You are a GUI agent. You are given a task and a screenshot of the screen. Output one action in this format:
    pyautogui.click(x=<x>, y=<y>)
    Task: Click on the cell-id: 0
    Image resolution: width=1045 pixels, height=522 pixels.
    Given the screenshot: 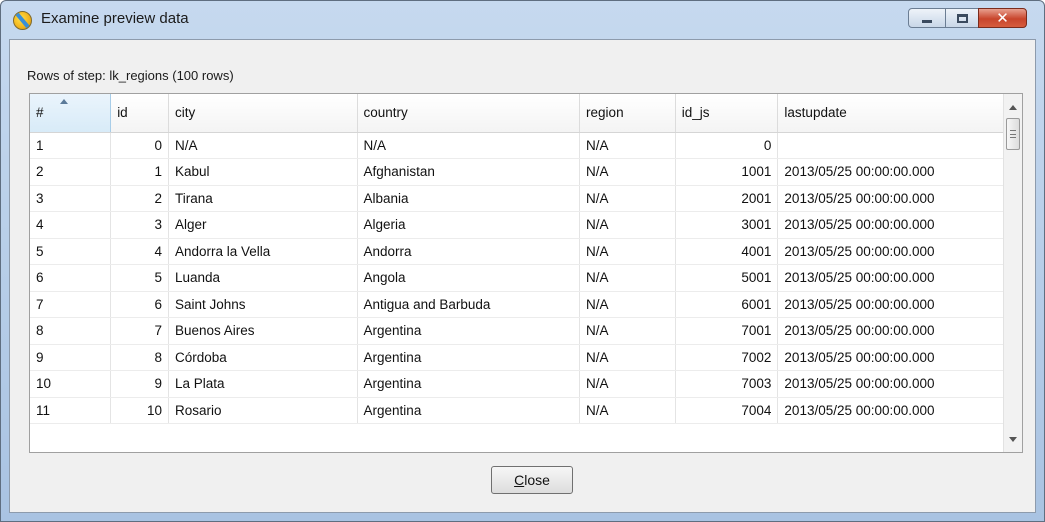 What is the action you would take?
    pyautogui.click(x=139, y=145)
    